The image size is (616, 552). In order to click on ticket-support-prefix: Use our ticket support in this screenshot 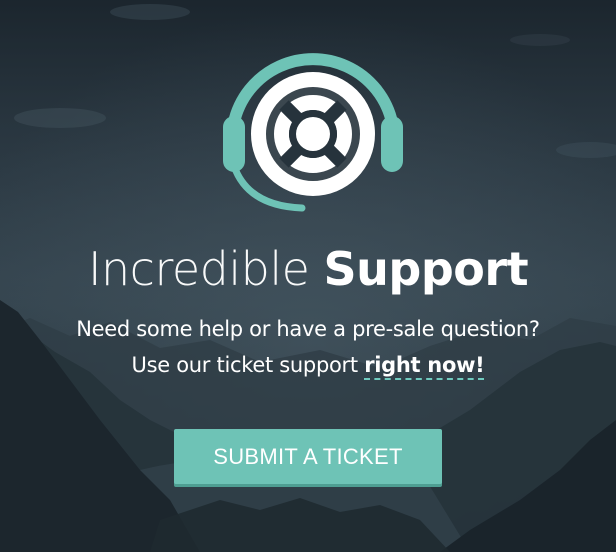, I will do `click(245, 365)`.